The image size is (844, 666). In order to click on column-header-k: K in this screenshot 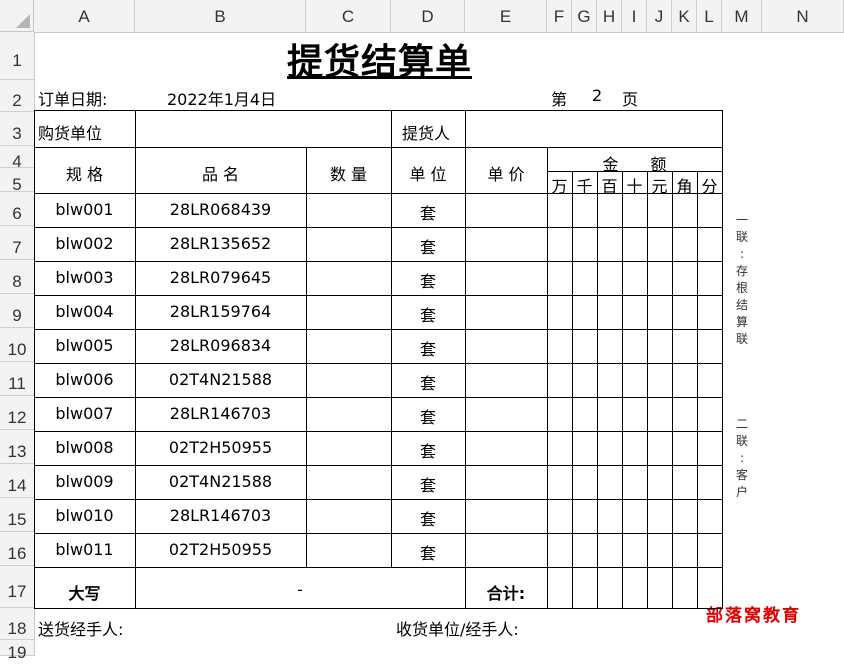, I will do `click(684, 16)`.